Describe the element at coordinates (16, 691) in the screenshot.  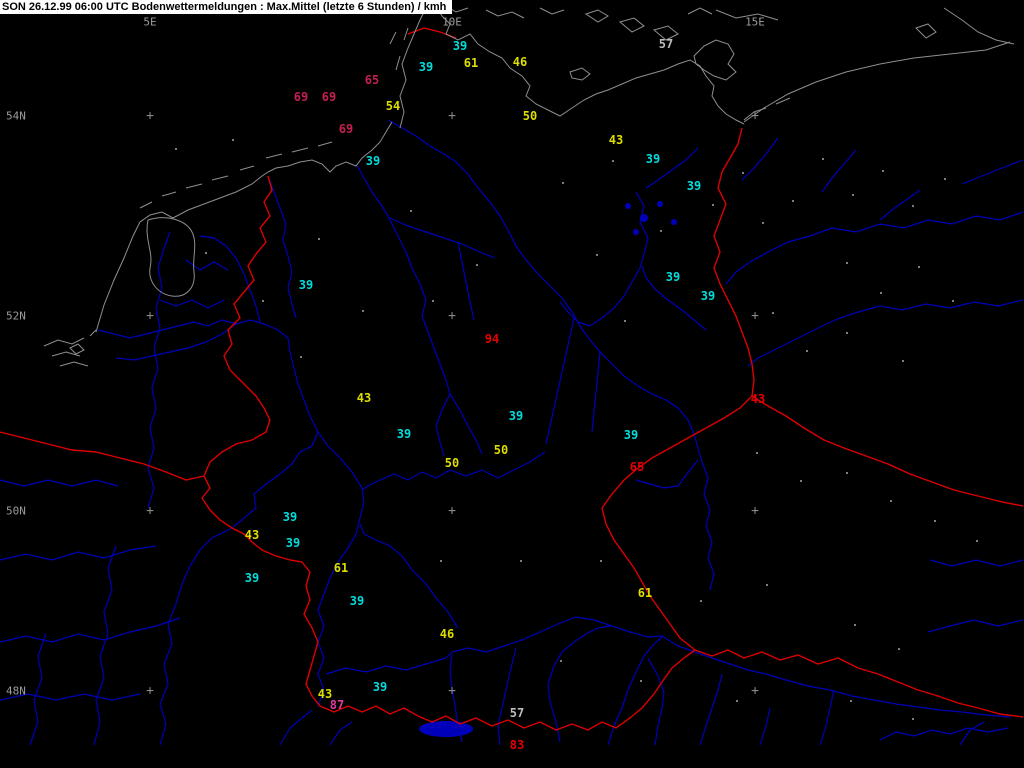
I see `latitude-label: 48N` at that location.